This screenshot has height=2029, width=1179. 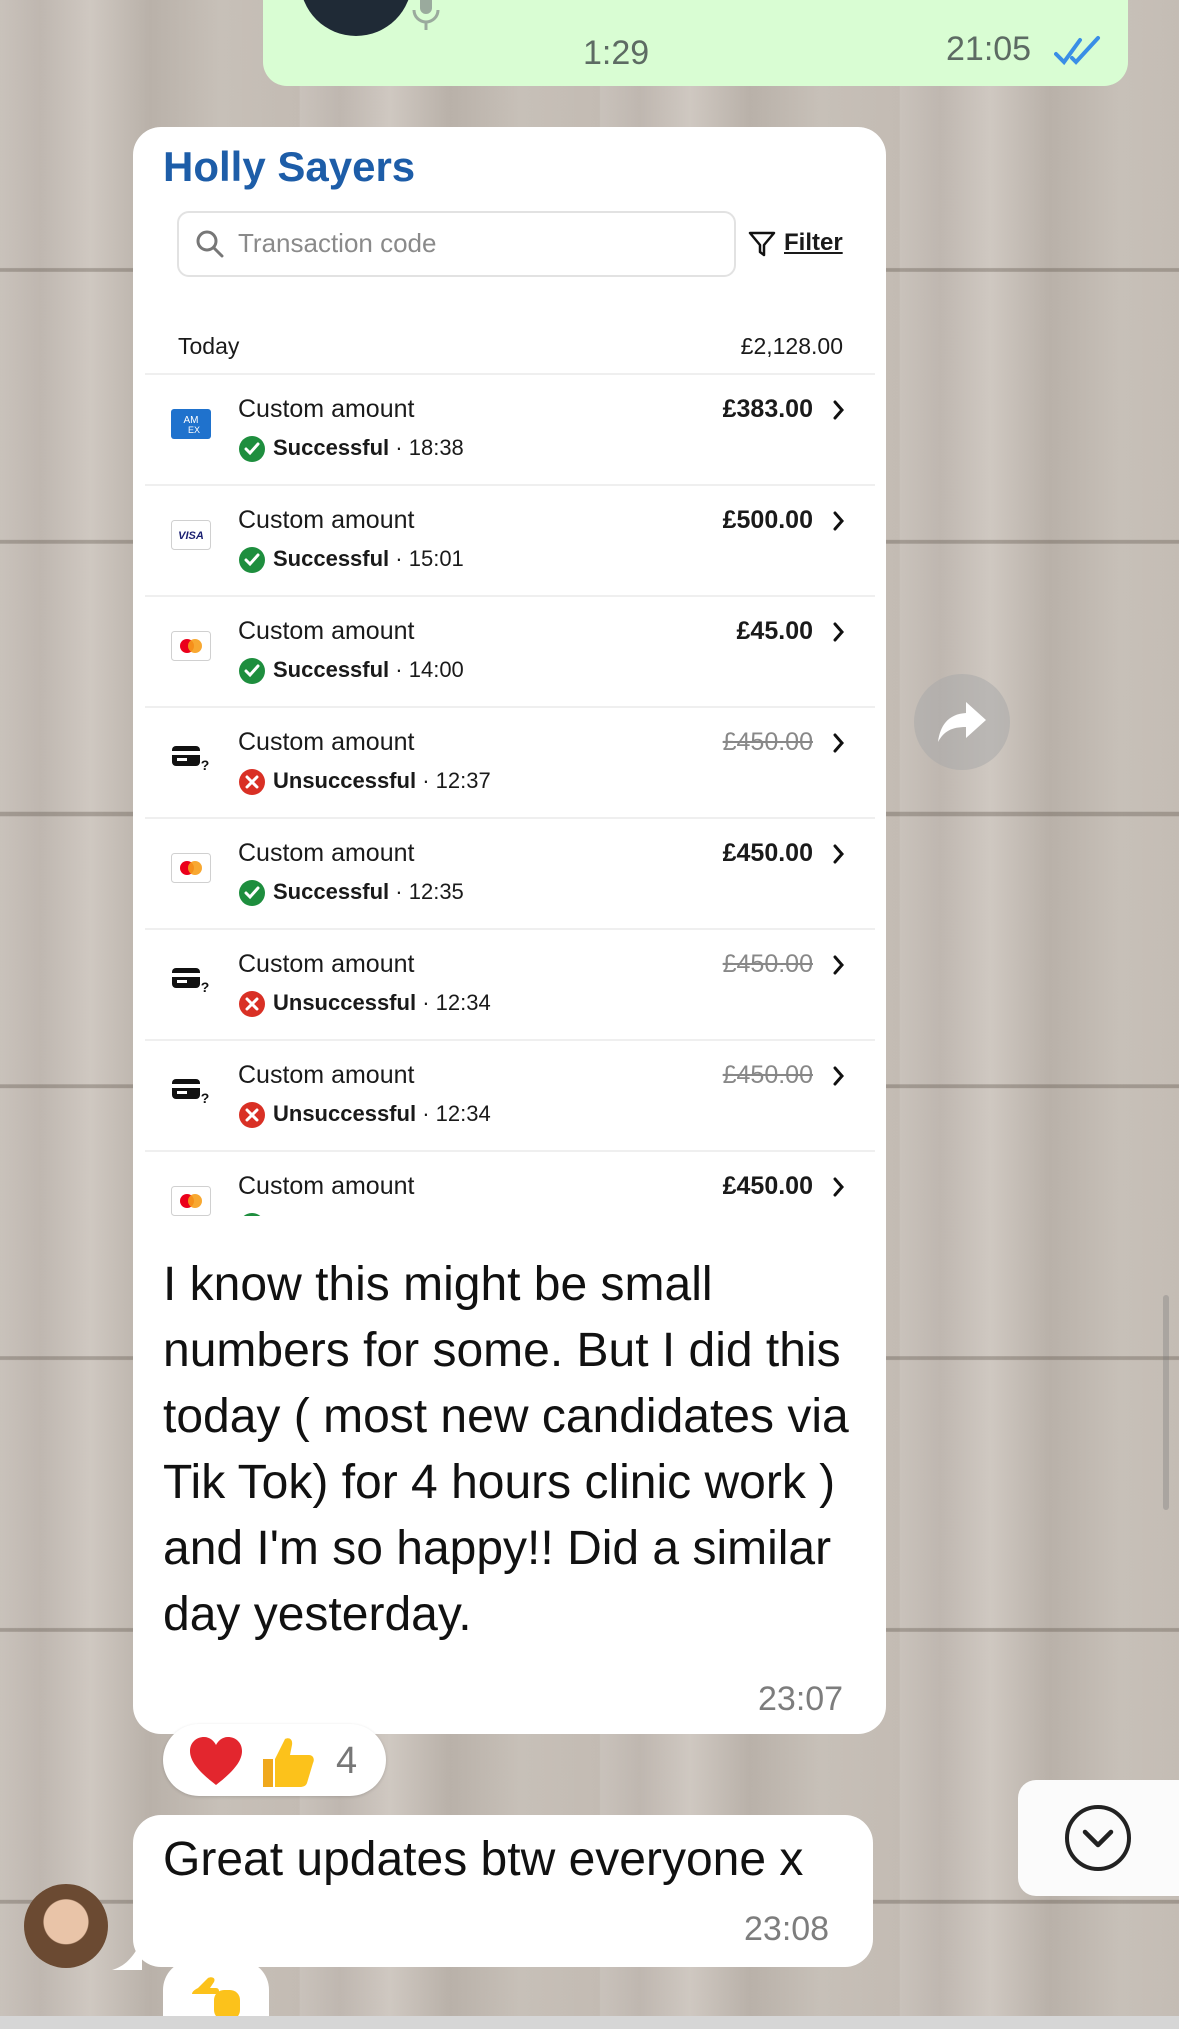 I want to click on reaction-count: 4, so click(x=347, y=1761).